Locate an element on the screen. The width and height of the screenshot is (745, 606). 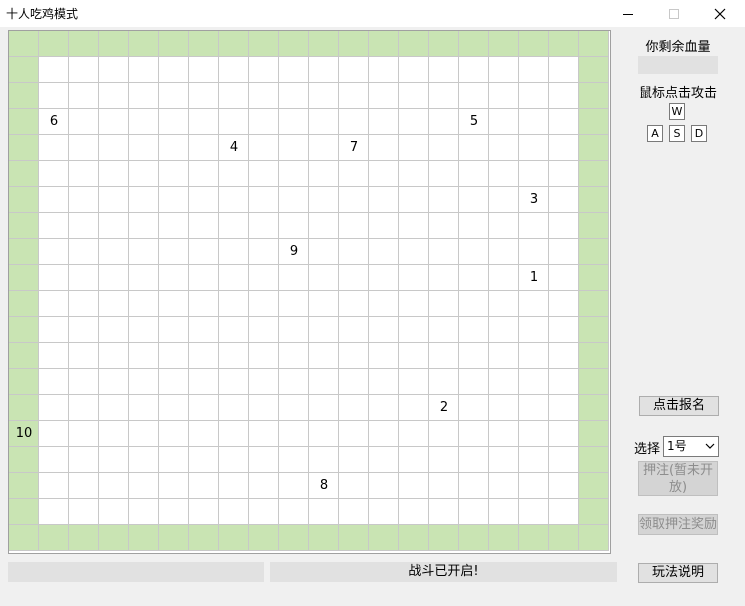
signup-button: 点击报名 is located at coordinates (679, 406).